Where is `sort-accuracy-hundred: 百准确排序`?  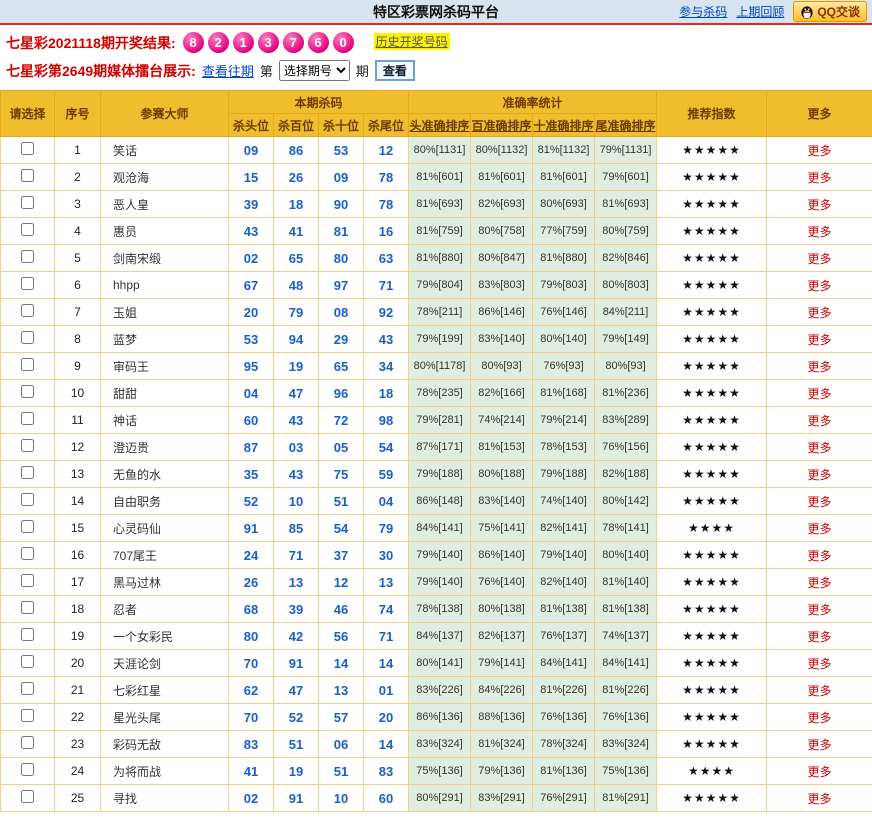 sort-accuracy-hundred: 百准确排序 is located at coordinates (502, 125).